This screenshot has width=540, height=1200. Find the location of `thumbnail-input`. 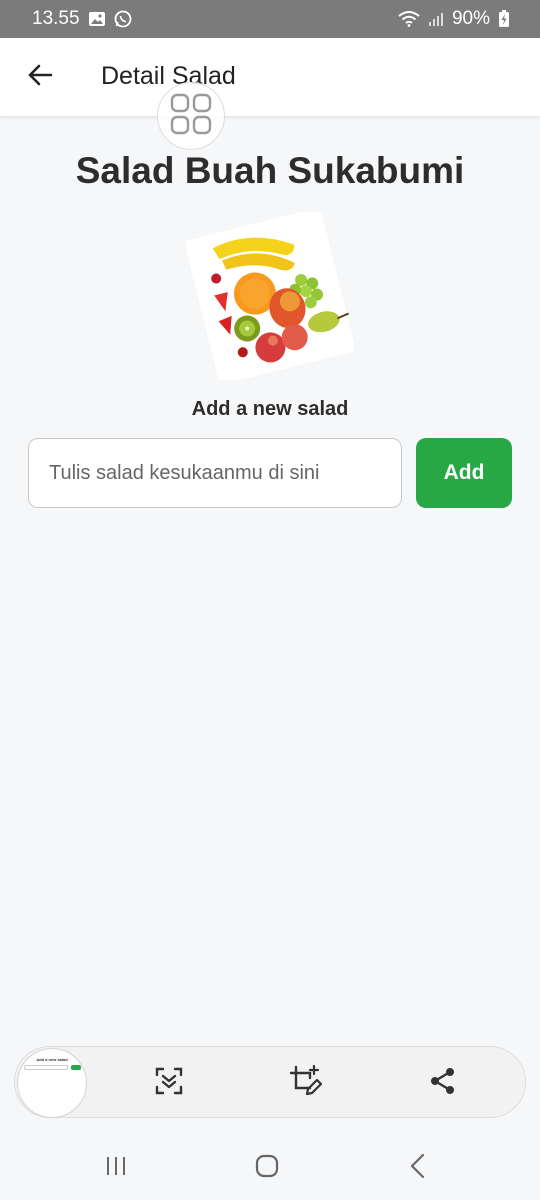

thumbnail-input is located at coordinates (46, 1067).